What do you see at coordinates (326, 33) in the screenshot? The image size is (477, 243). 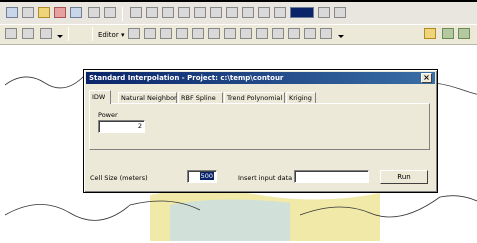 I see `merge-icon` at bounding box center [326, 33].